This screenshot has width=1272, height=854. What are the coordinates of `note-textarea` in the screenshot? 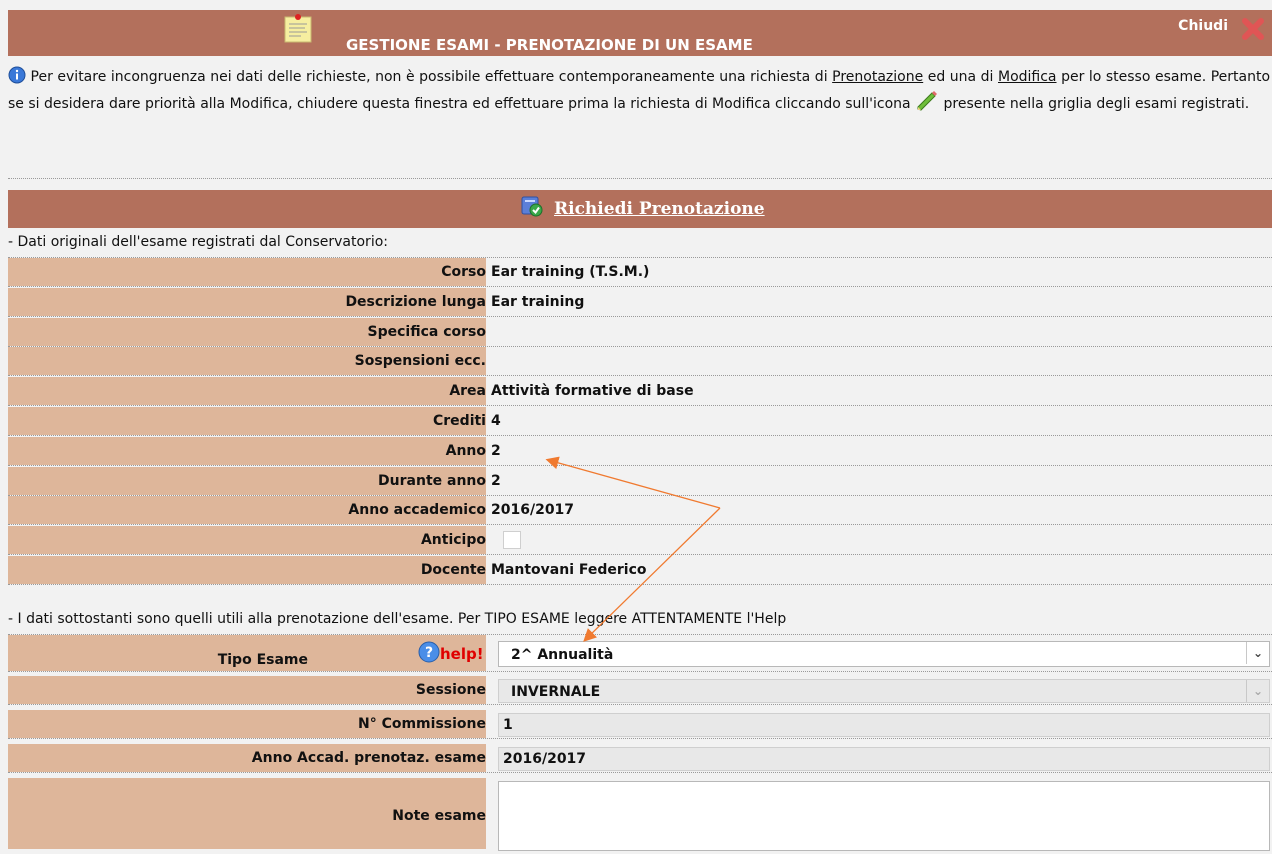 It's located at (884, 816).